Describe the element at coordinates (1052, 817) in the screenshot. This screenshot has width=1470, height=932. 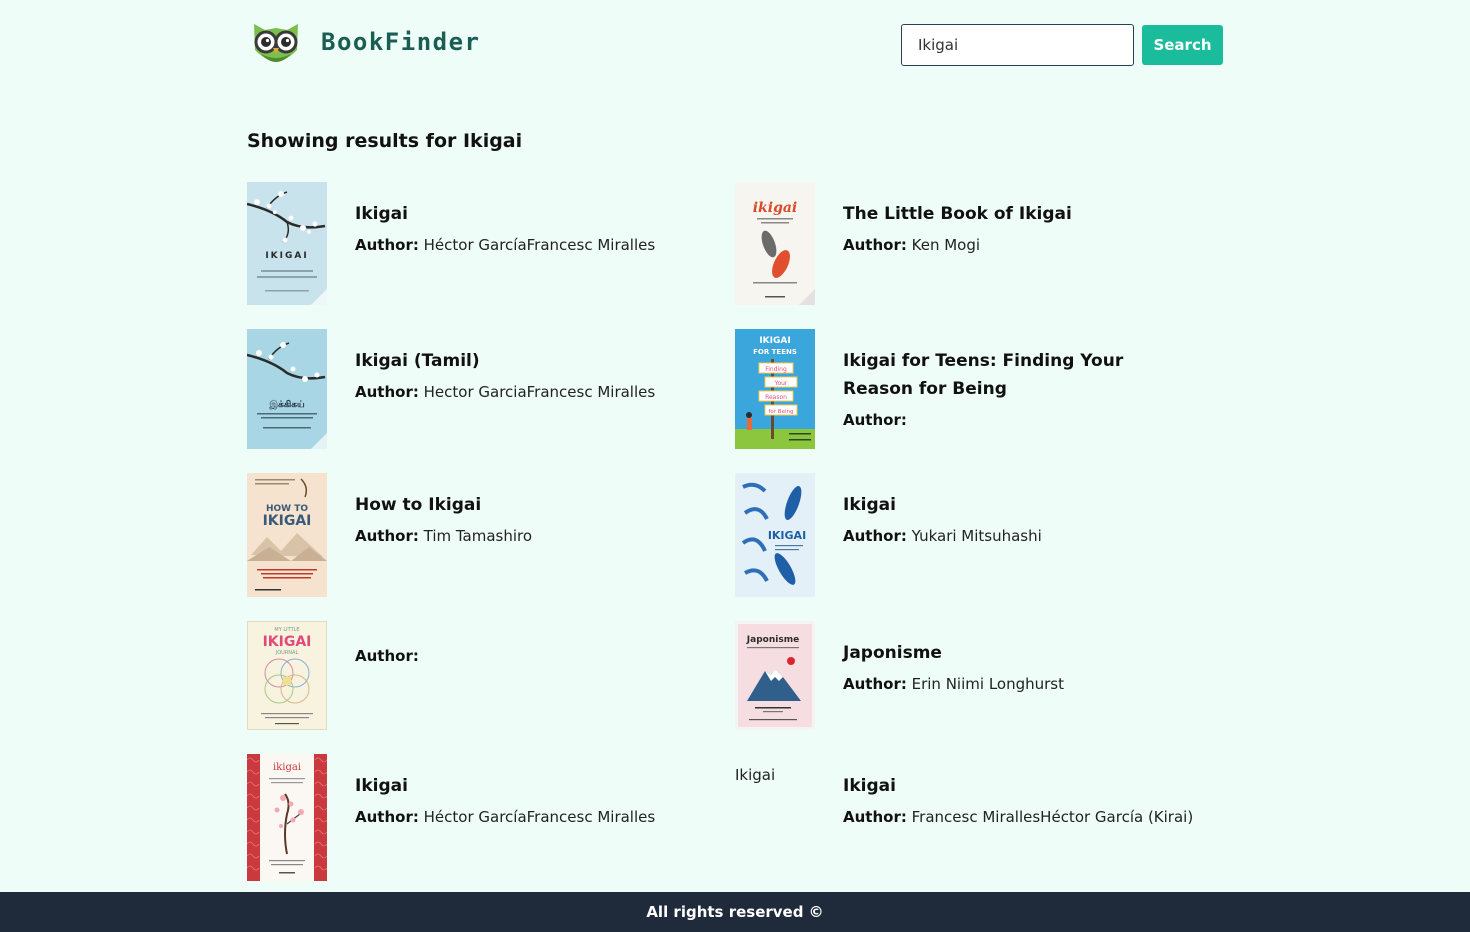
I see `author-name: Francesc MirallesHéctor García (Kirai)` at that location.